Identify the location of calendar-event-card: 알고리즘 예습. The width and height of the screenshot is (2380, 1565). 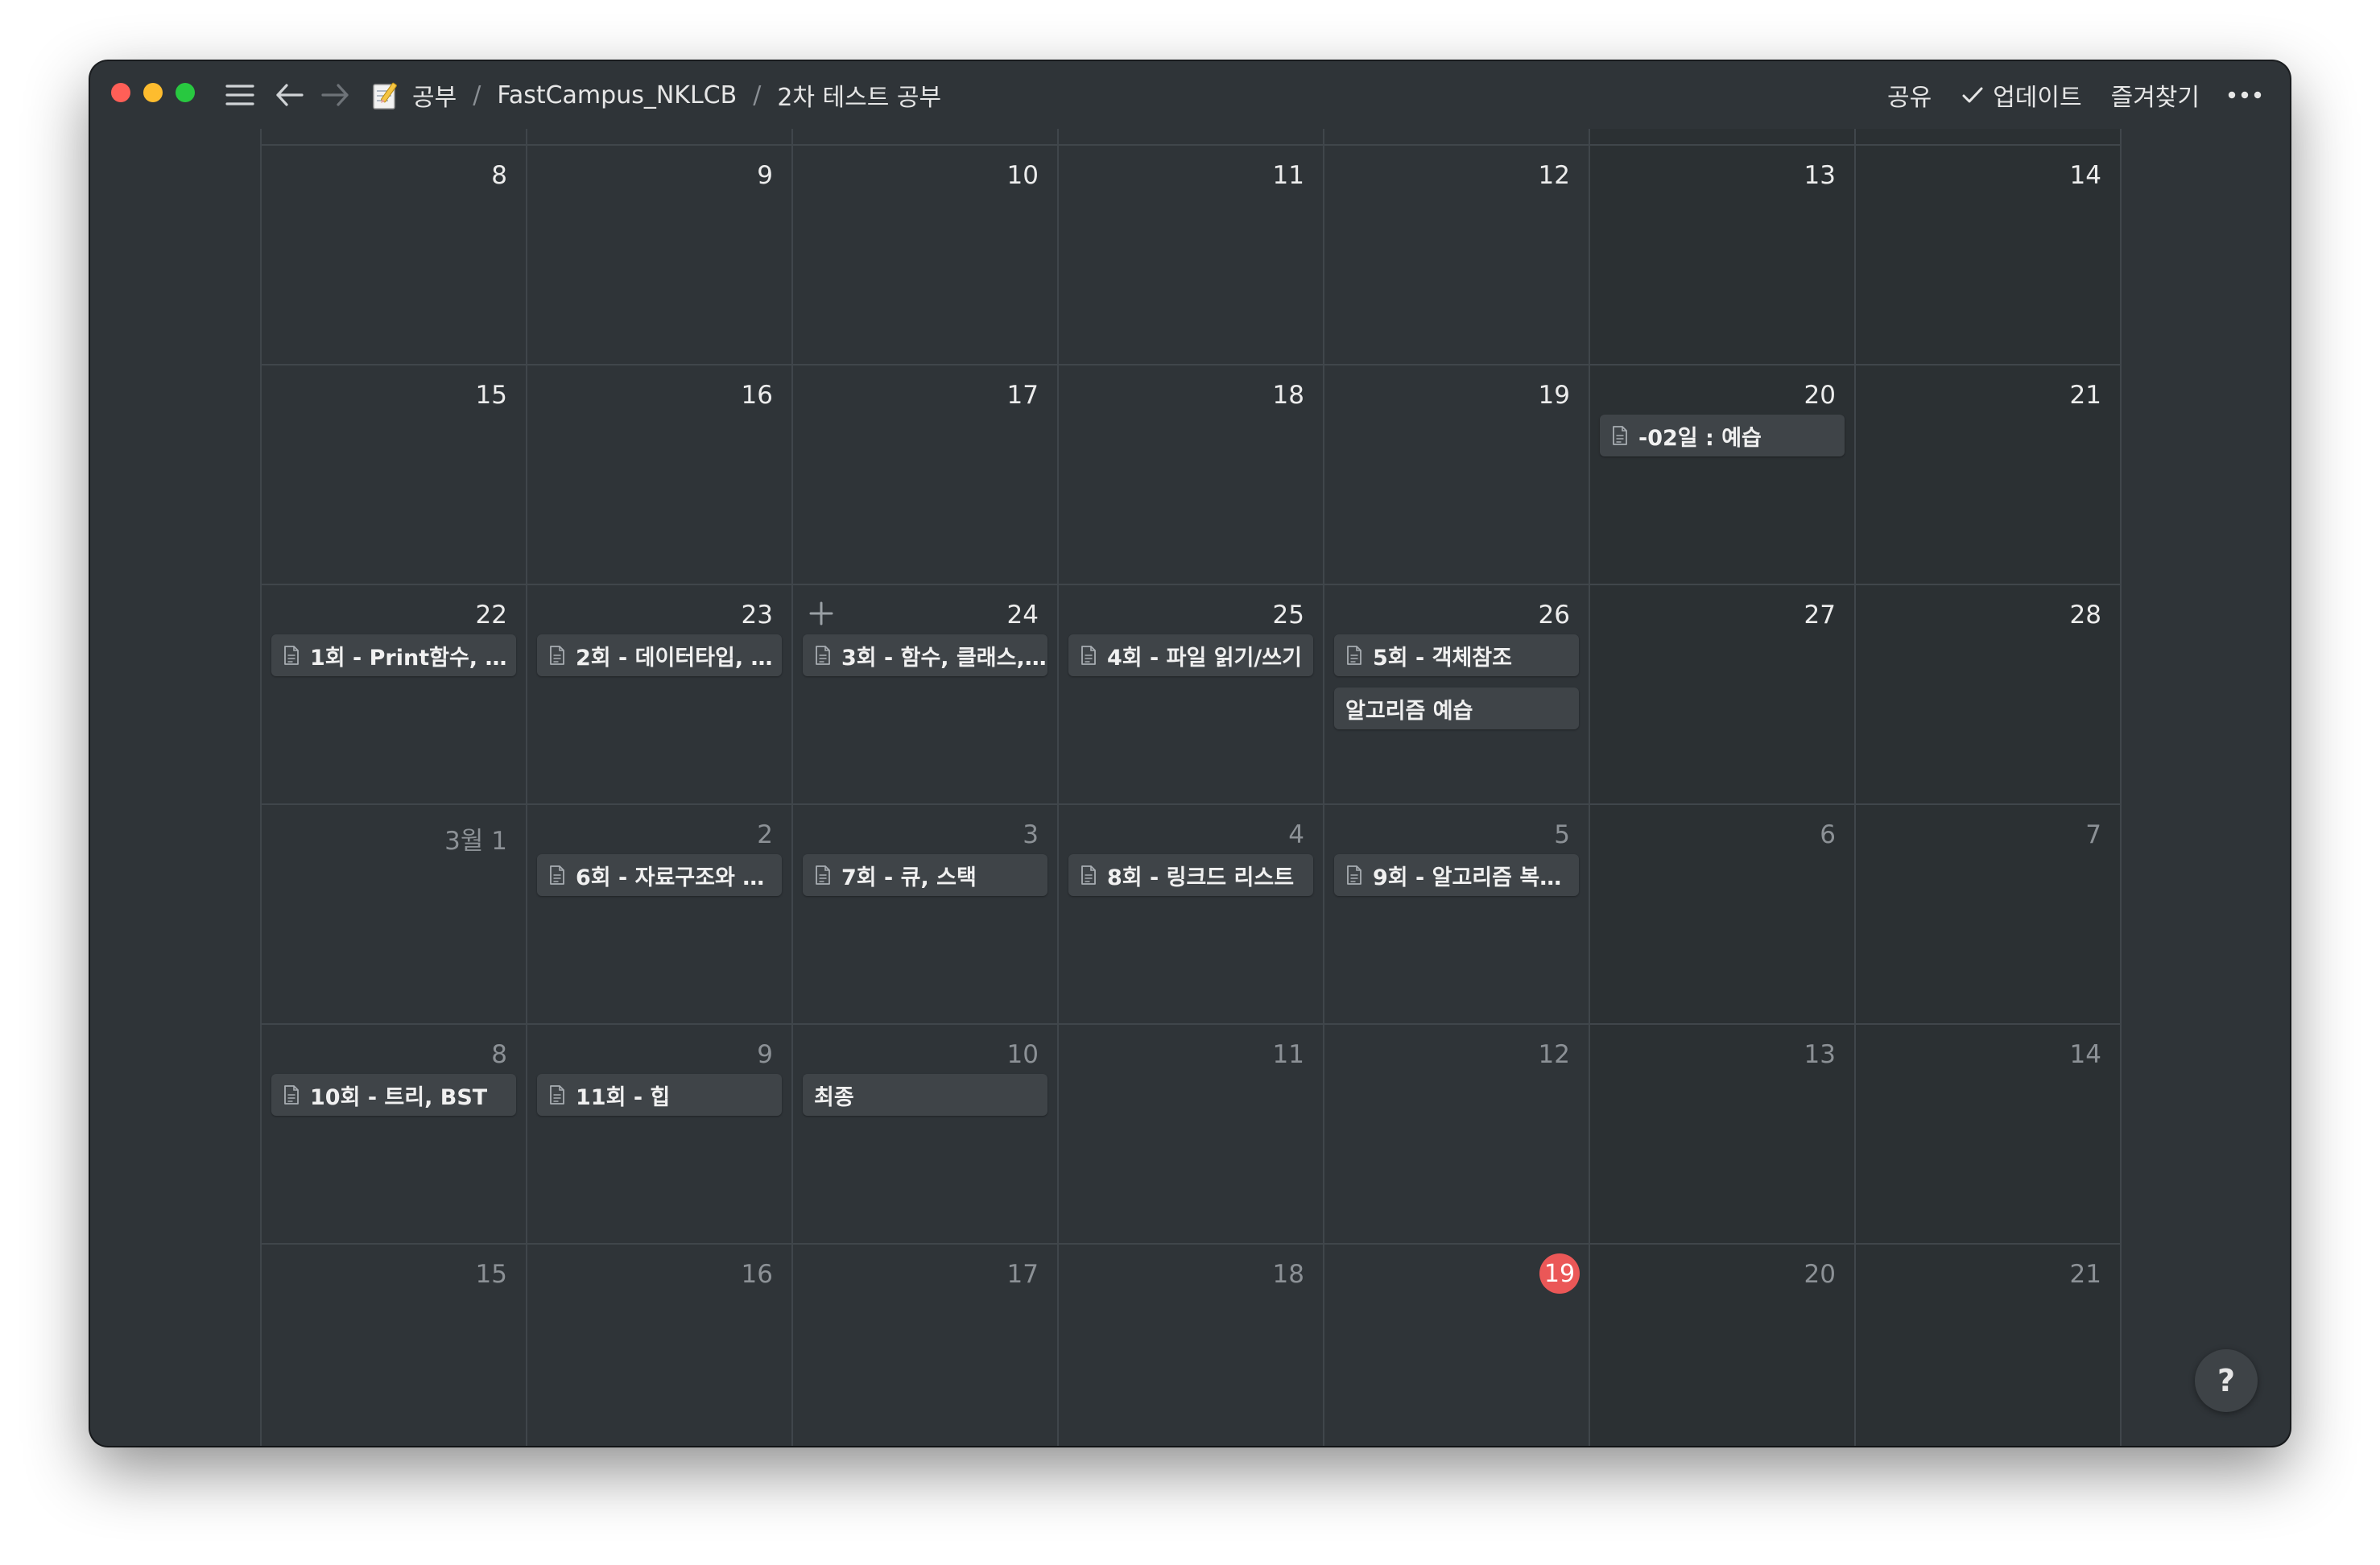
(1456, 708).